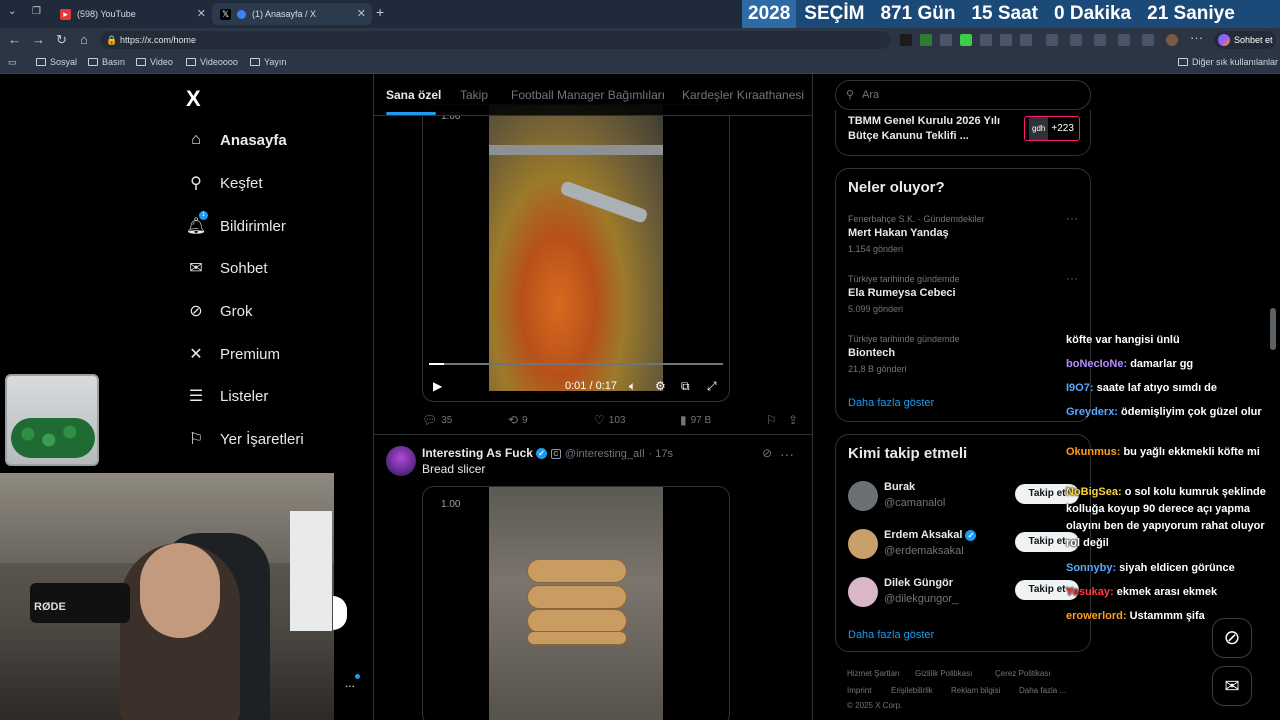 The image size is (1280, 720). Describe the element at coordinates (902, 293) in the screenshot. I see `trend-name: Ela Rumeysa Cebeci` at that location.